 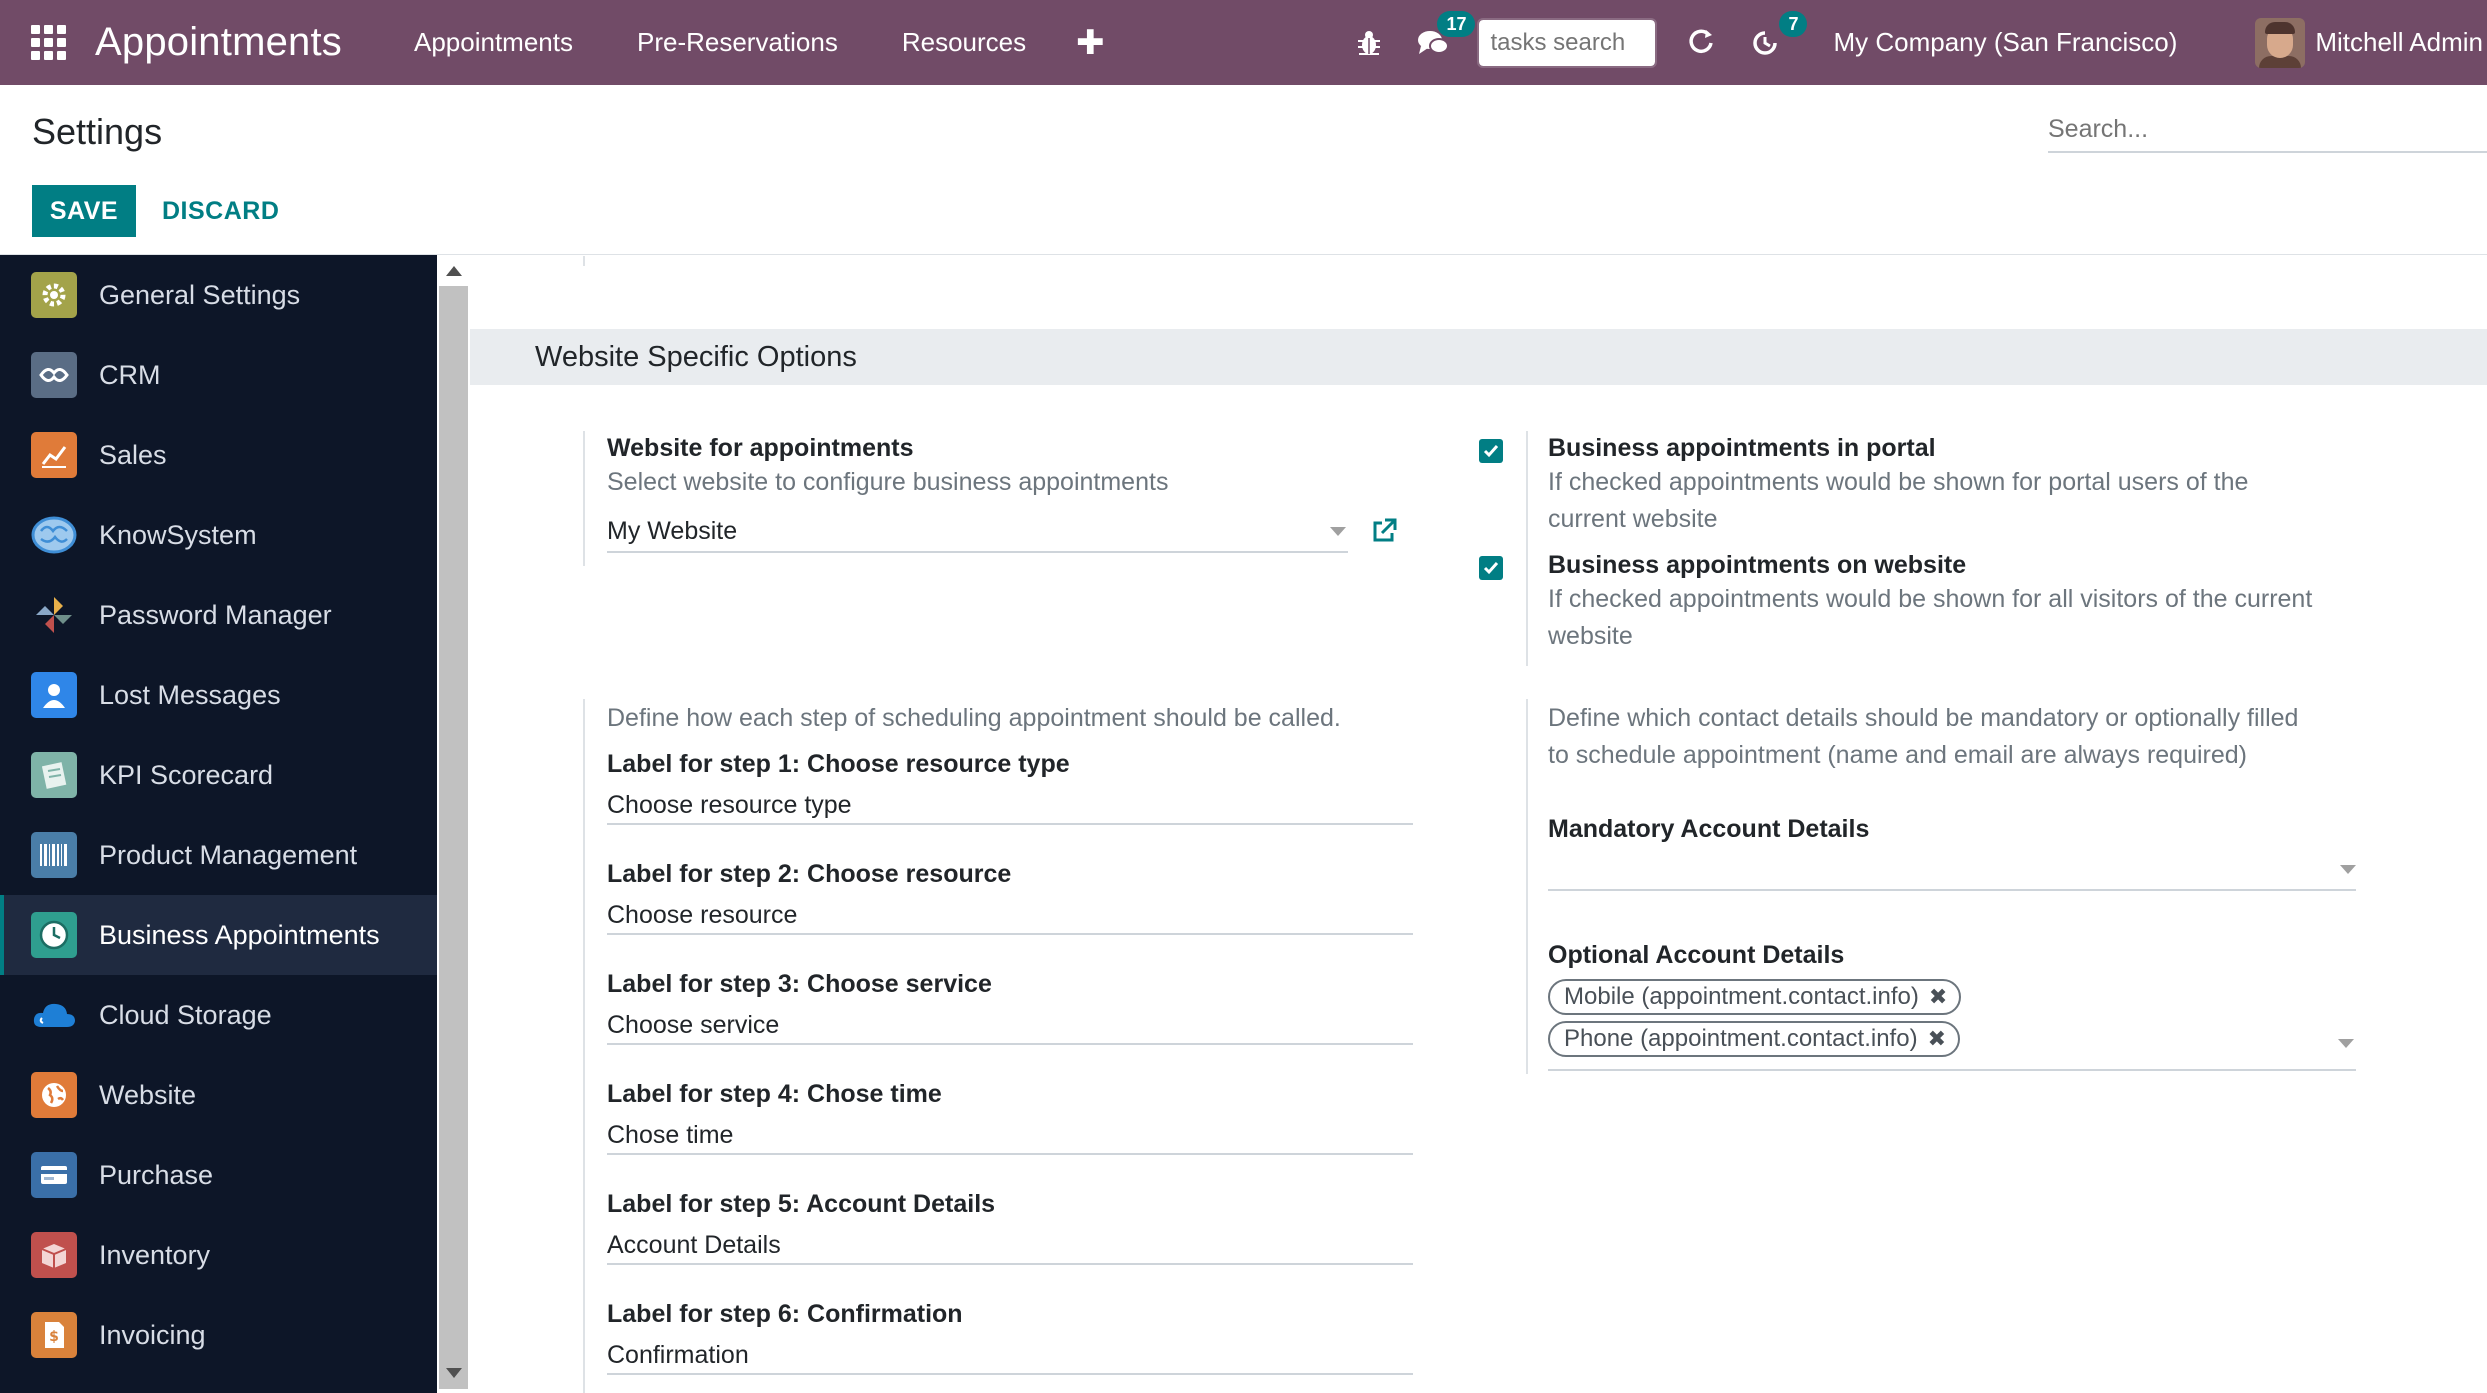 What do you see at coordinates (148, 1094) in the screenshot?
I see `sidebar-item-label: Website` at bounding box center [148, 1094].